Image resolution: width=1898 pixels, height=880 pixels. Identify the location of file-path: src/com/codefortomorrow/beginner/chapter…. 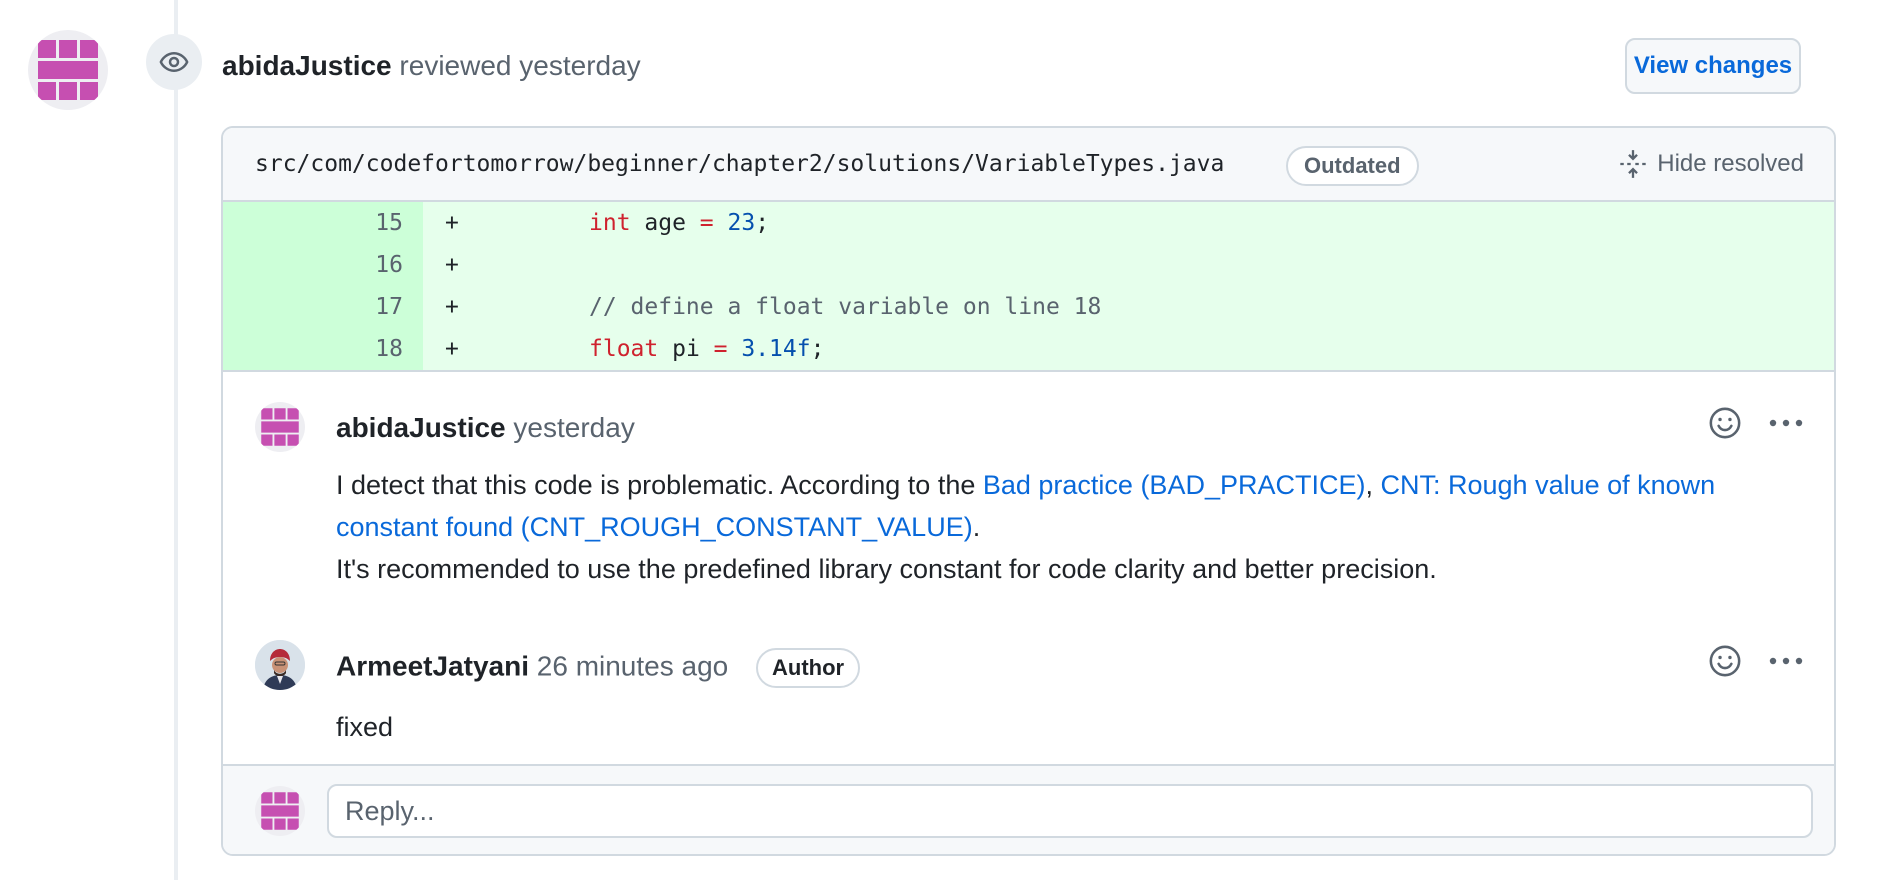
(739, 164).